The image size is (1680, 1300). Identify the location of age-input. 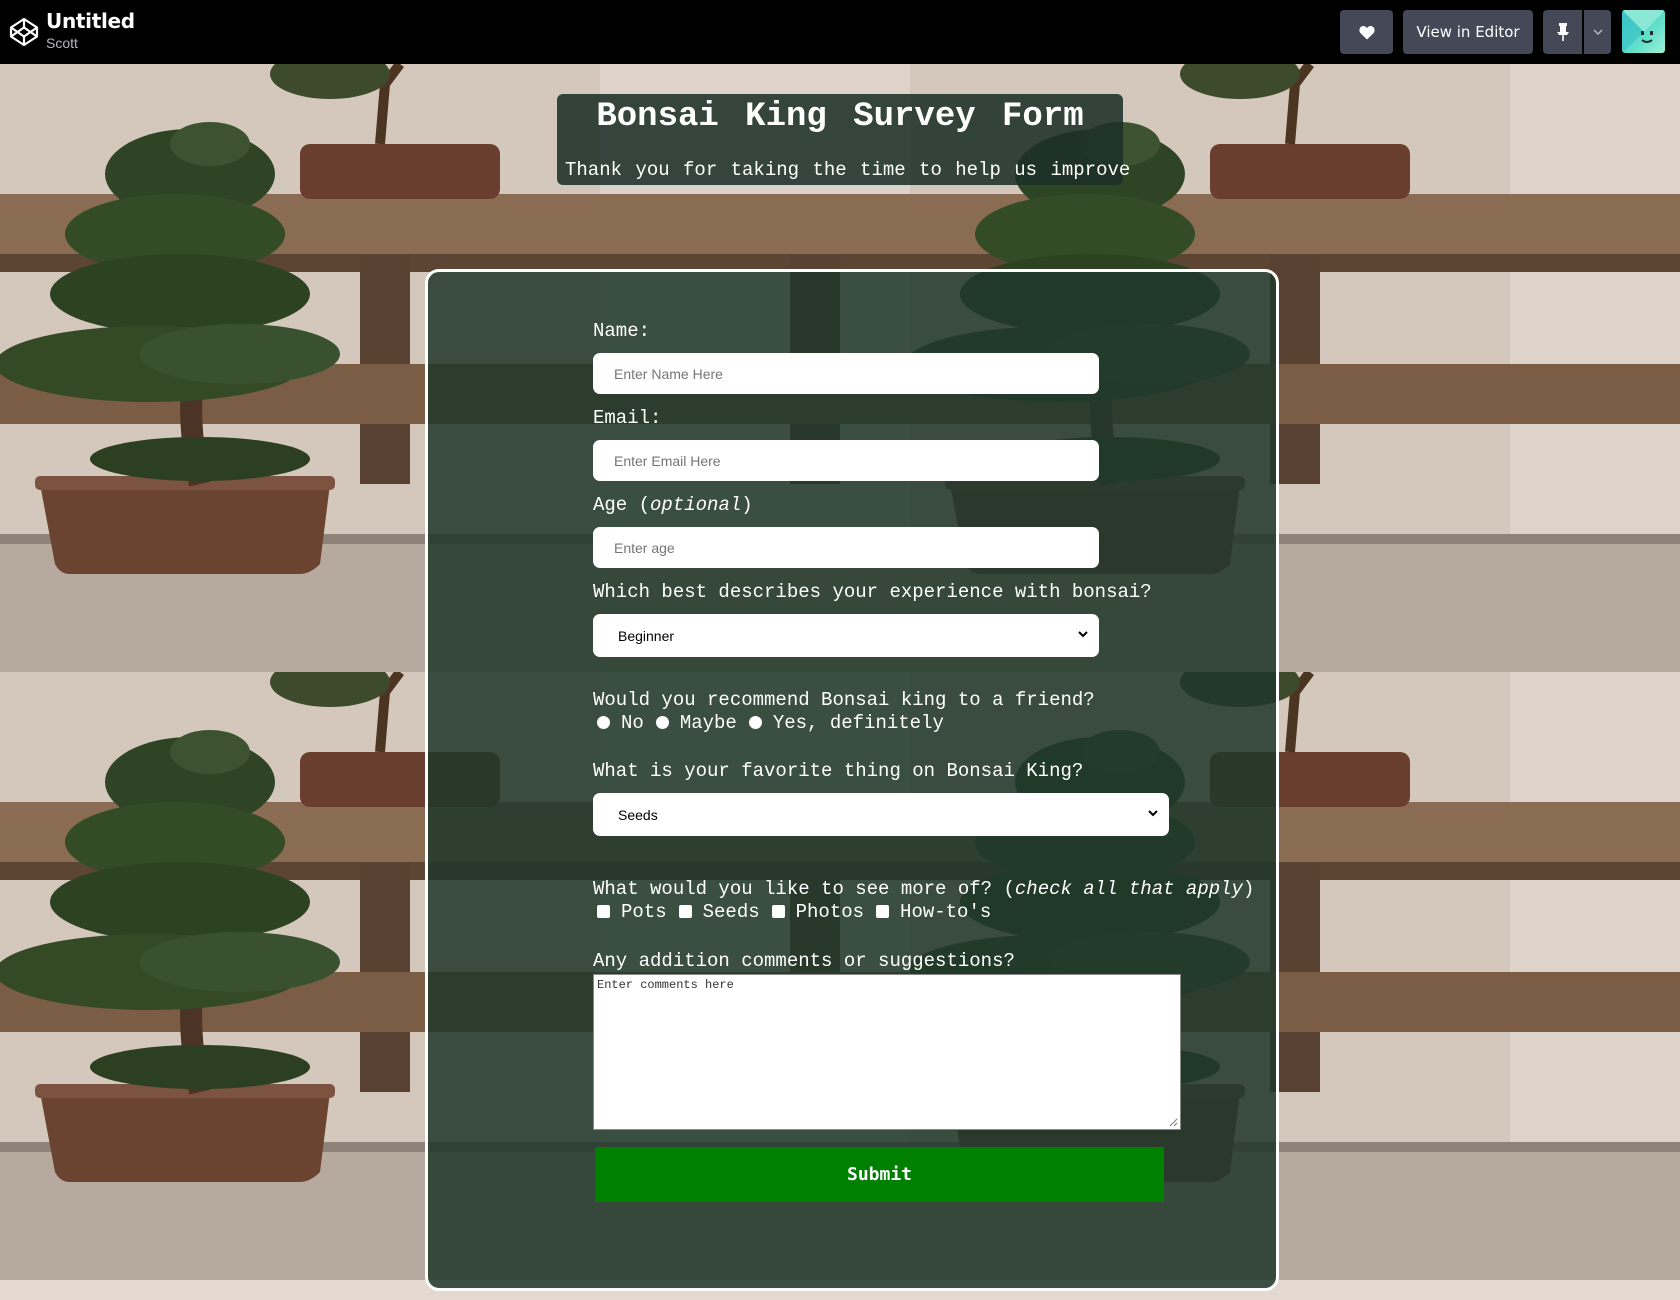
(846, 547).